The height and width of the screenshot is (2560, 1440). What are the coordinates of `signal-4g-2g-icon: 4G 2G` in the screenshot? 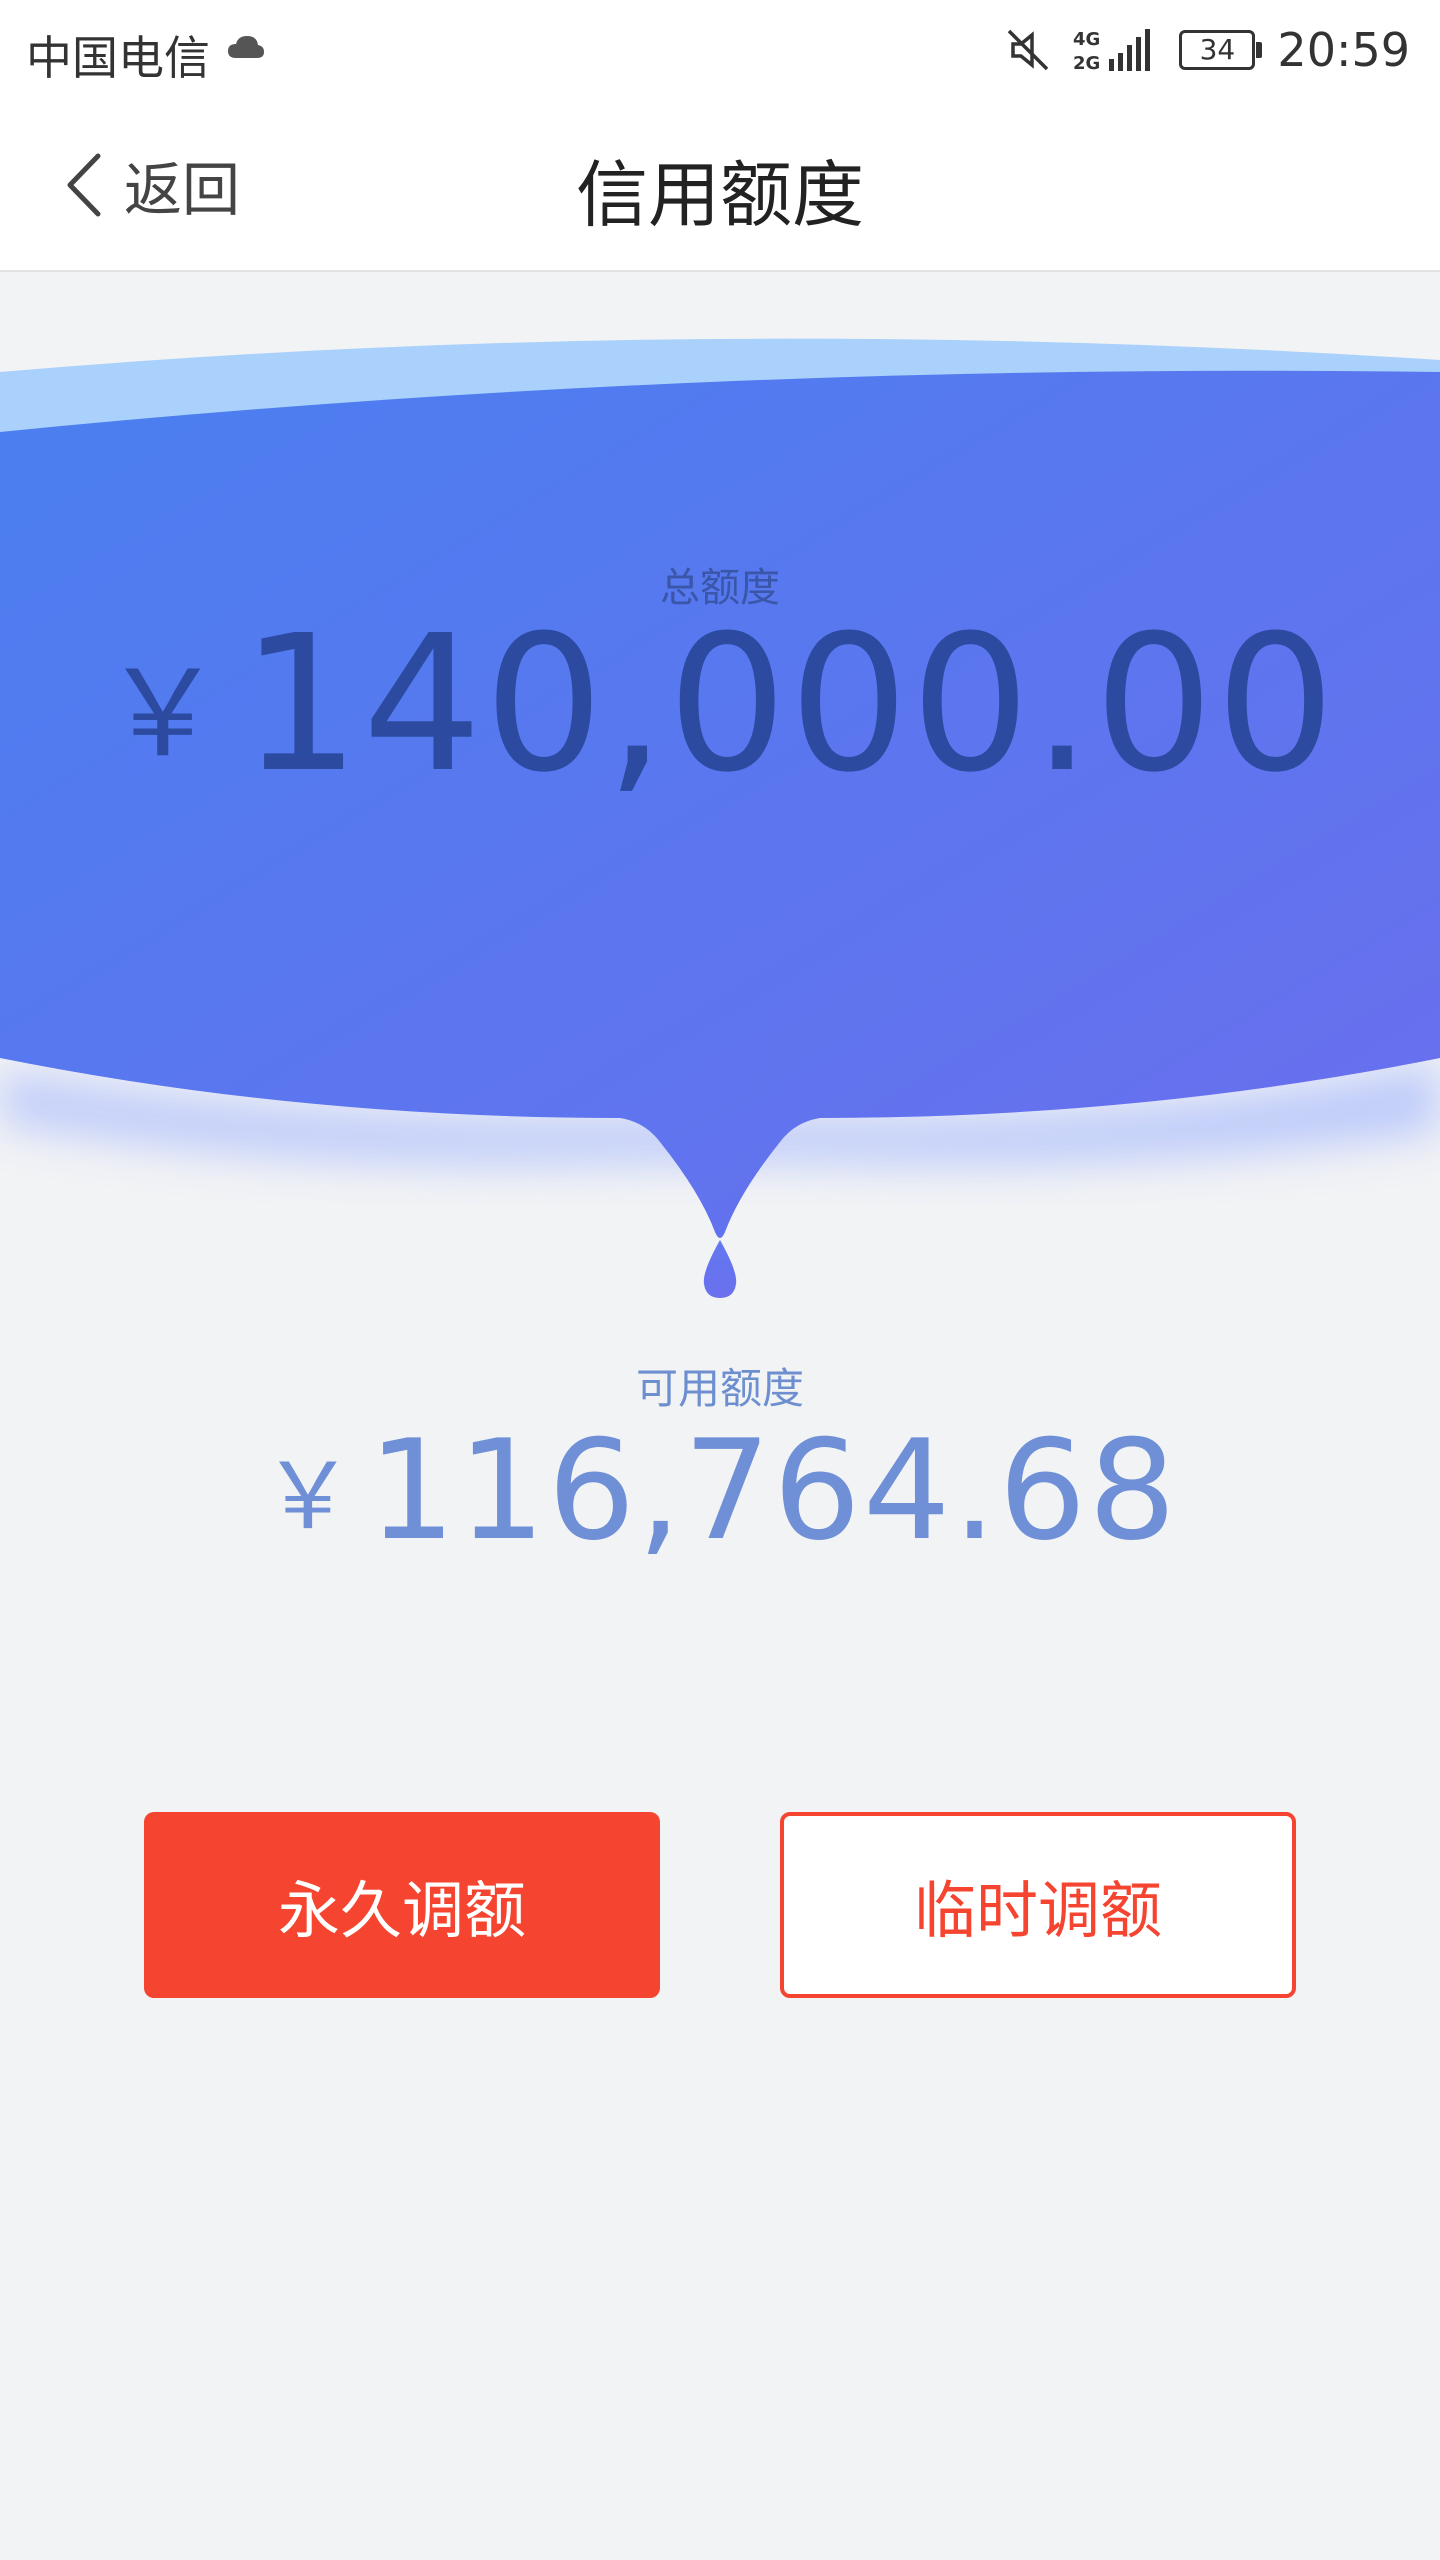 It's located at (1112, 51).